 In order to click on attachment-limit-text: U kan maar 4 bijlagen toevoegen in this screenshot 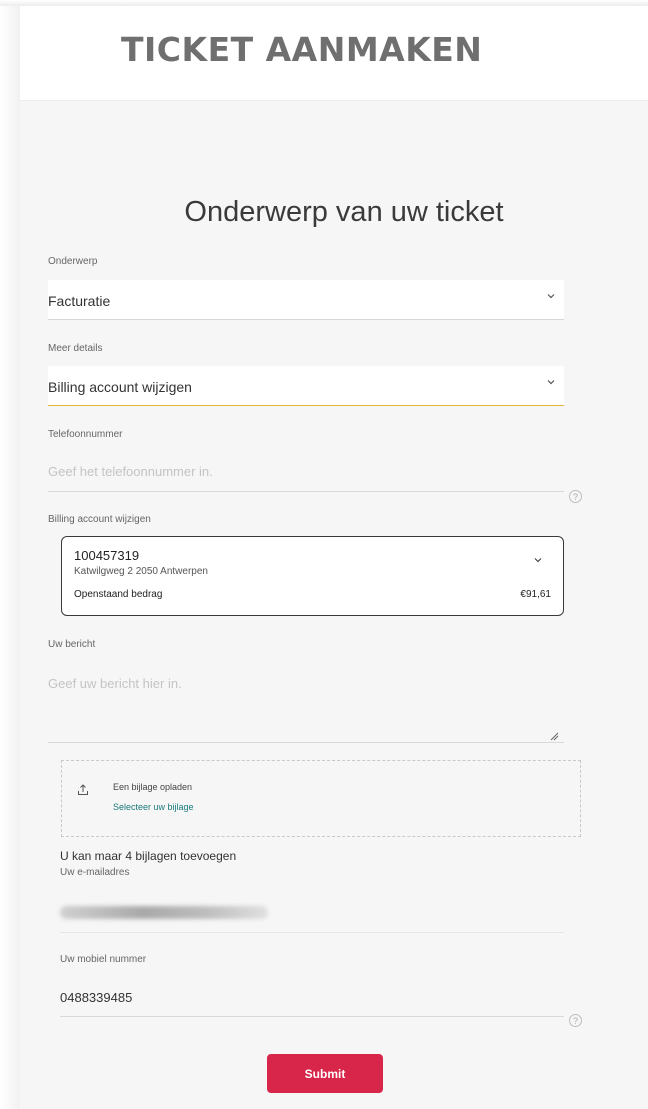, I will do `click(148, 856)`.